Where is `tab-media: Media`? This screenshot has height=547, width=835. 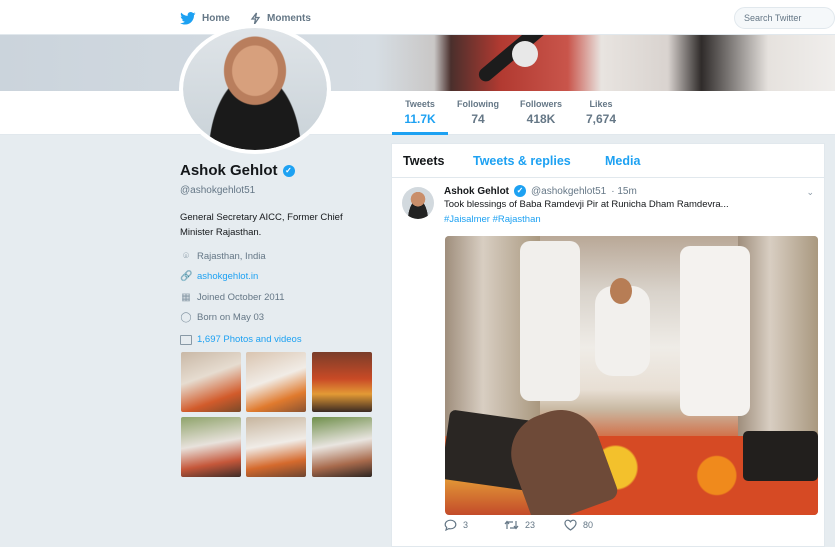
tab-media: Media is located at coordinates (622, 161).